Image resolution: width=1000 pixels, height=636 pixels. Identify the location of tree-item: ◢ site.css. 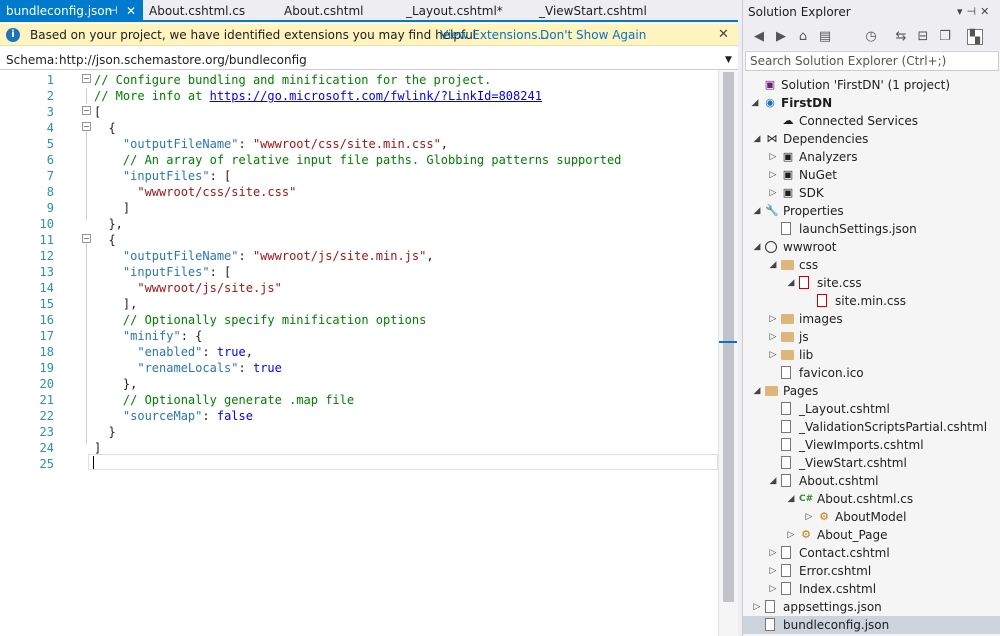
(871, 283).